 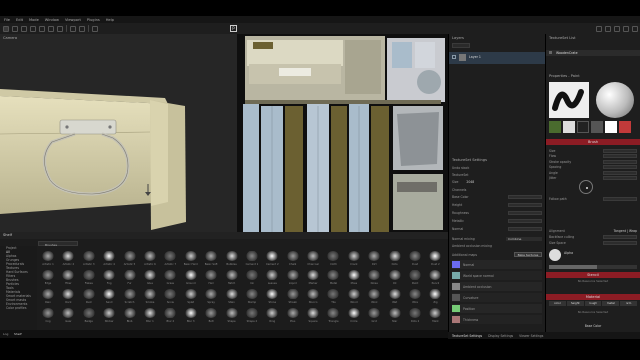 What do you see at coordinates (191, 314) in the screenshot?
I see `shelf-item: Blur 3` at bounding box center [191, 314].